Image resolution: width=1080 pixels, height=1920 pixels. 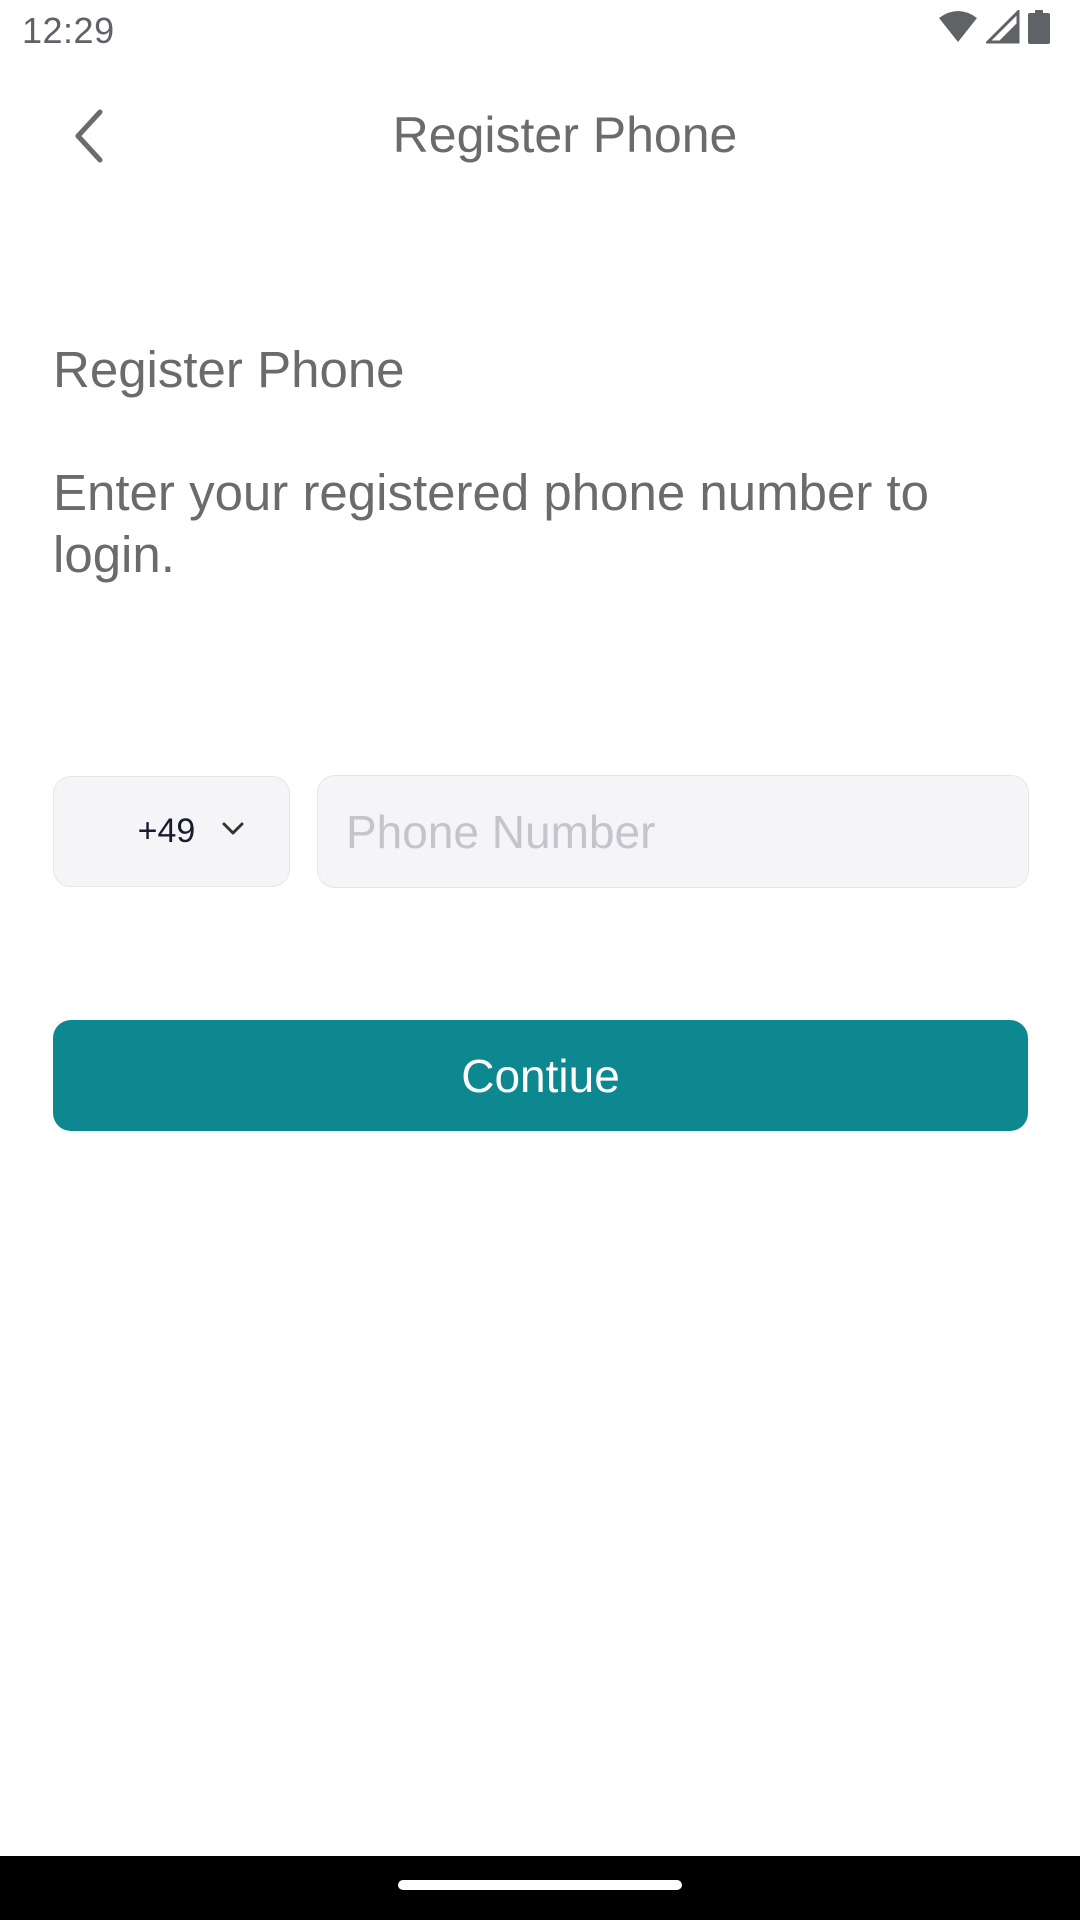 I want to click on chevron-down-icon, so click(x=233, y=831).